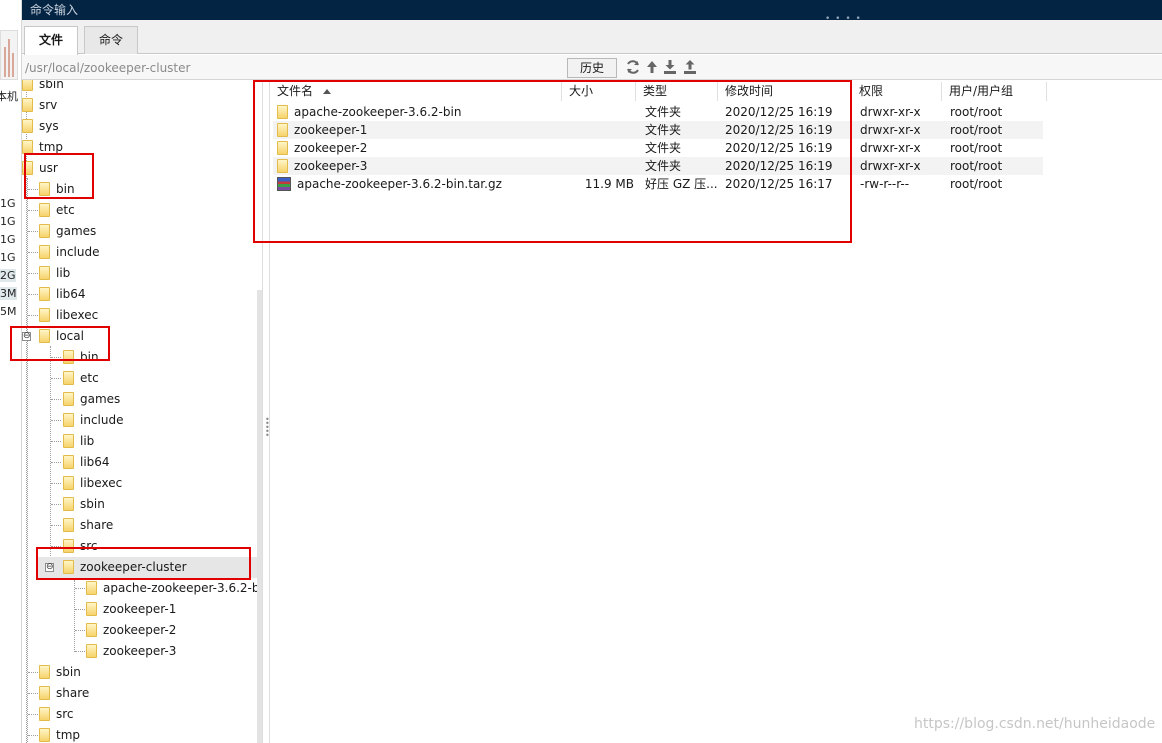 This screenshot has width=1162, height=743. What do you see at coordinates (65, 714) in the screenshot?
I see `tree-item-label: src` at bounding box center [65, 714].